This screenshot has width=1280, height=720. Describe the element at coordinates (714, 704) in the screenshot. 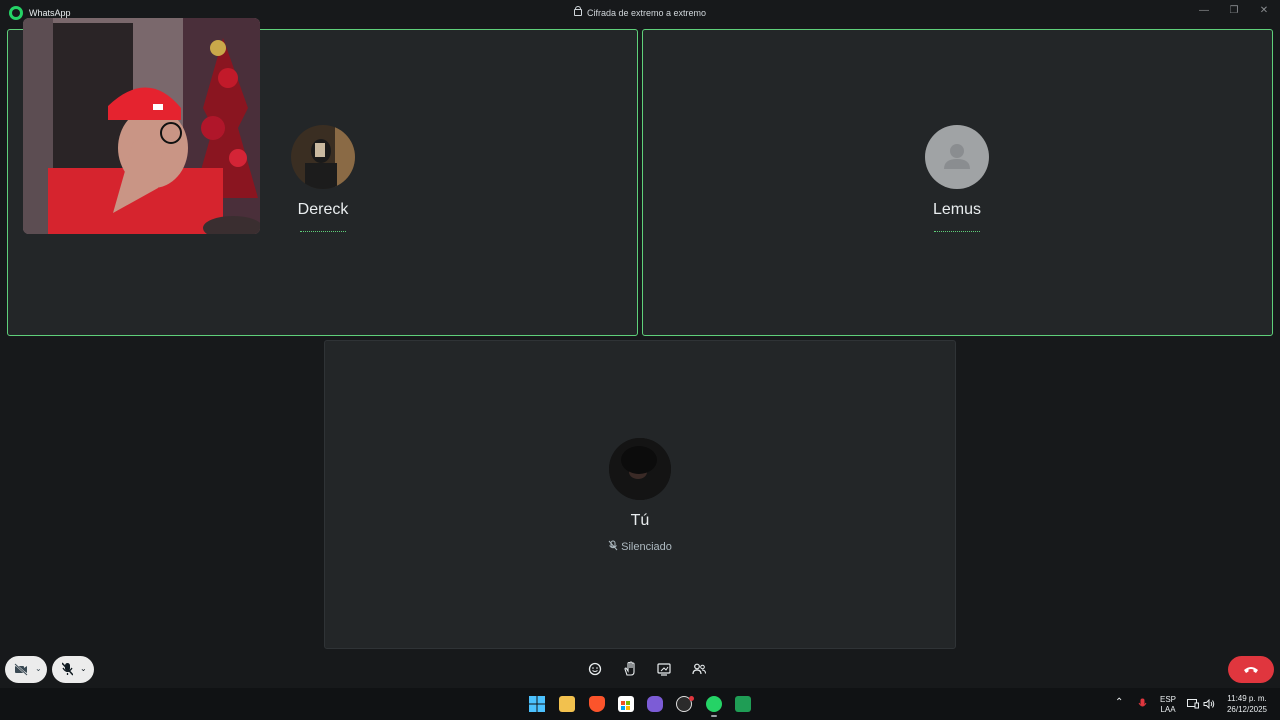

I see `whatsapp-icon` at that location.